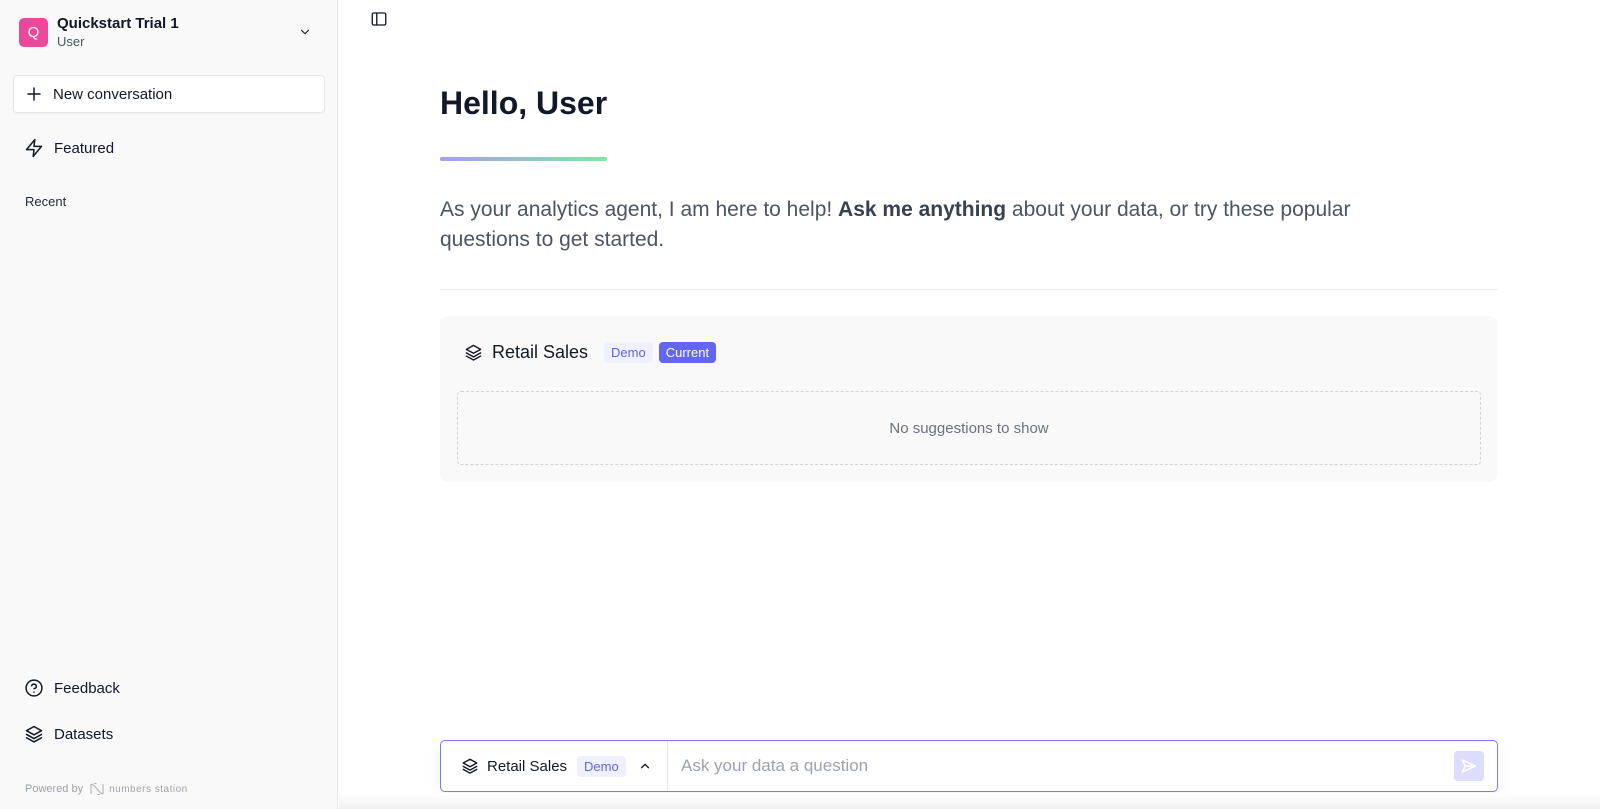  What do you see at coordinates (644, 766) in the screenshot?
I see `chevron-up-icon` at bounding box center [644, 766].